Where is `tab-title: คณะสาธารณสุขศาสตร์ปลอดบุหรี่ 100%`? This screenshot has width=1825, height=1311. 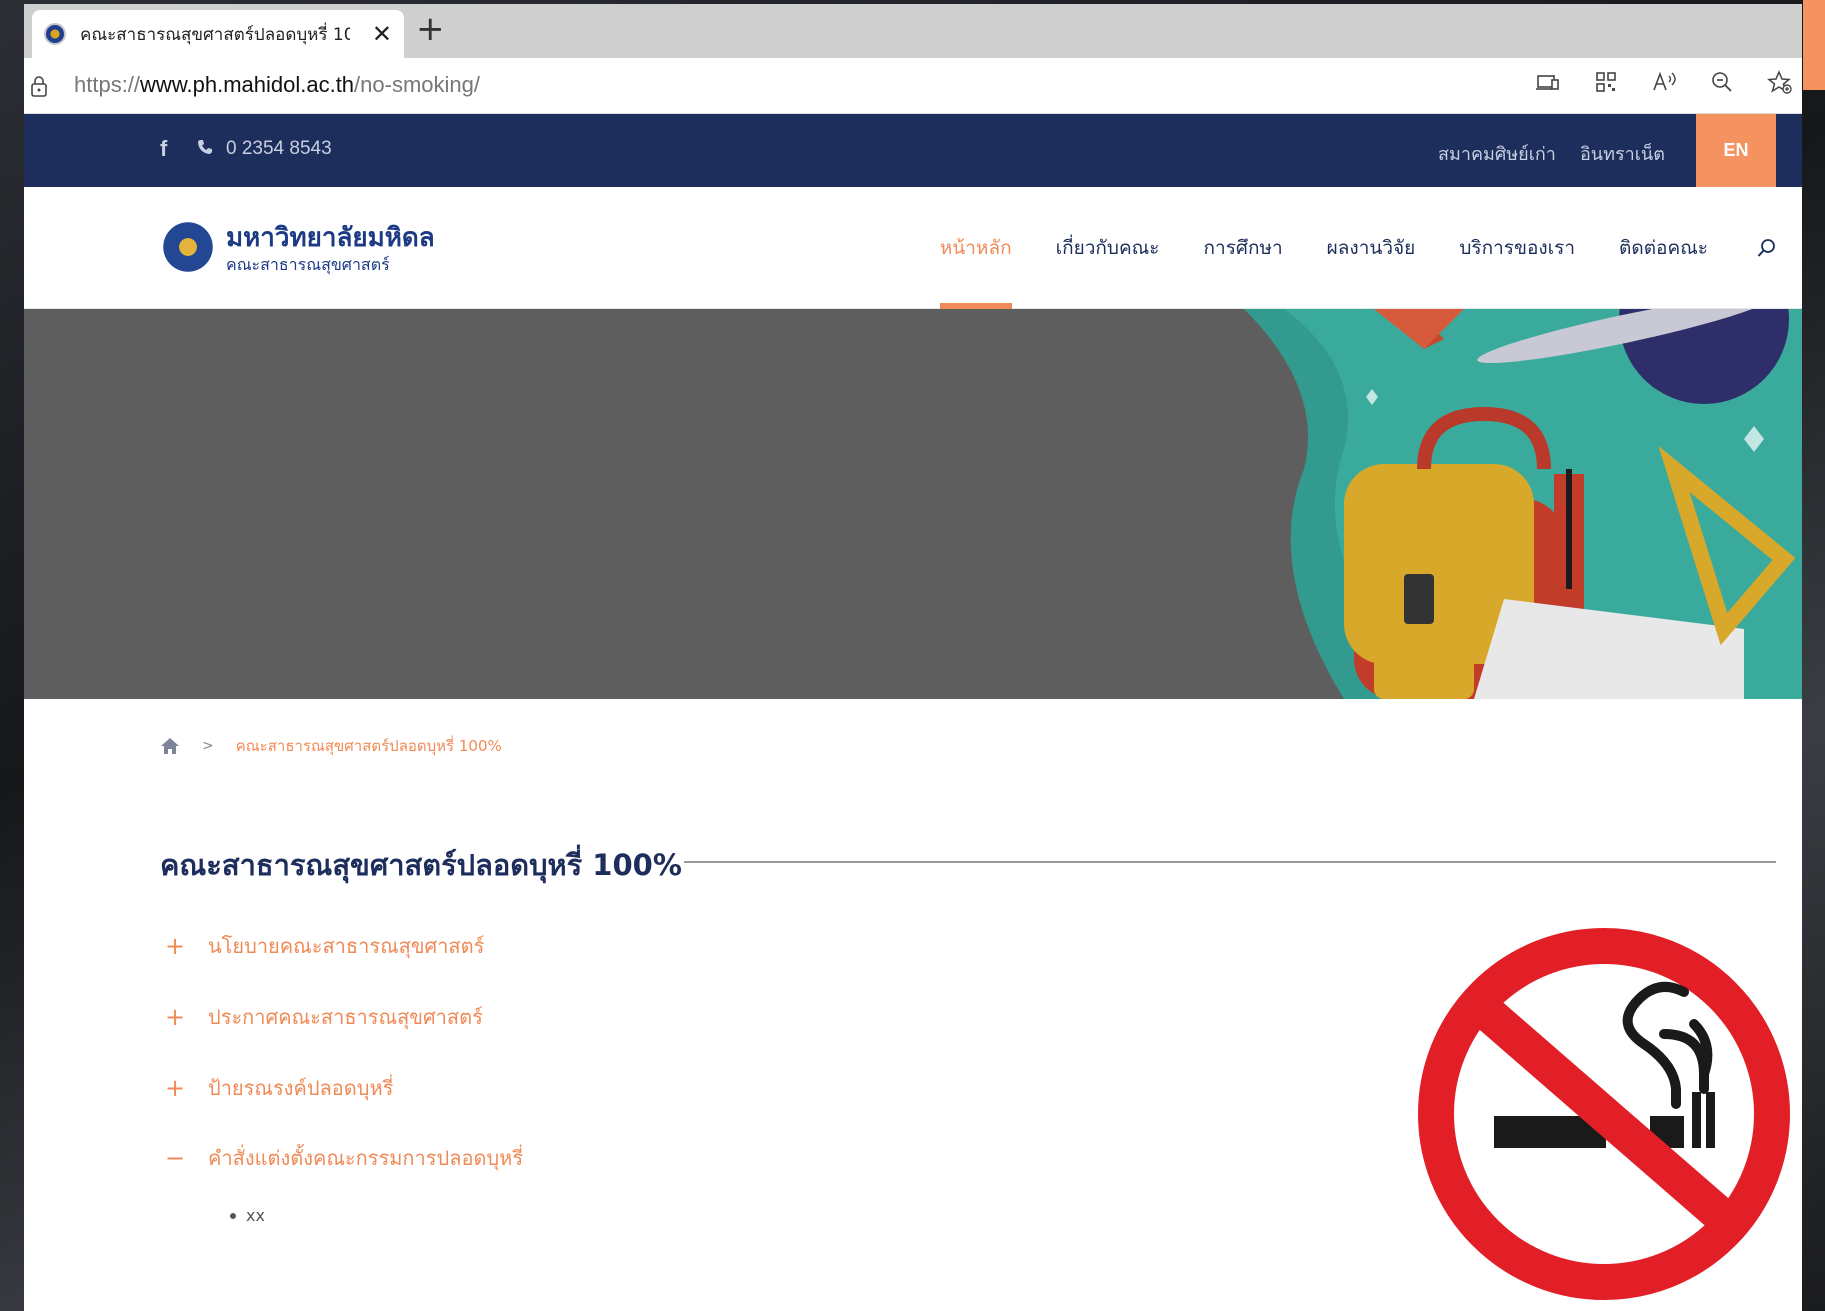
tab-title: คณะสาธารณสุขศาสตร์ปลอดบุหรี่ 100% is located at coordinates (215, 34).